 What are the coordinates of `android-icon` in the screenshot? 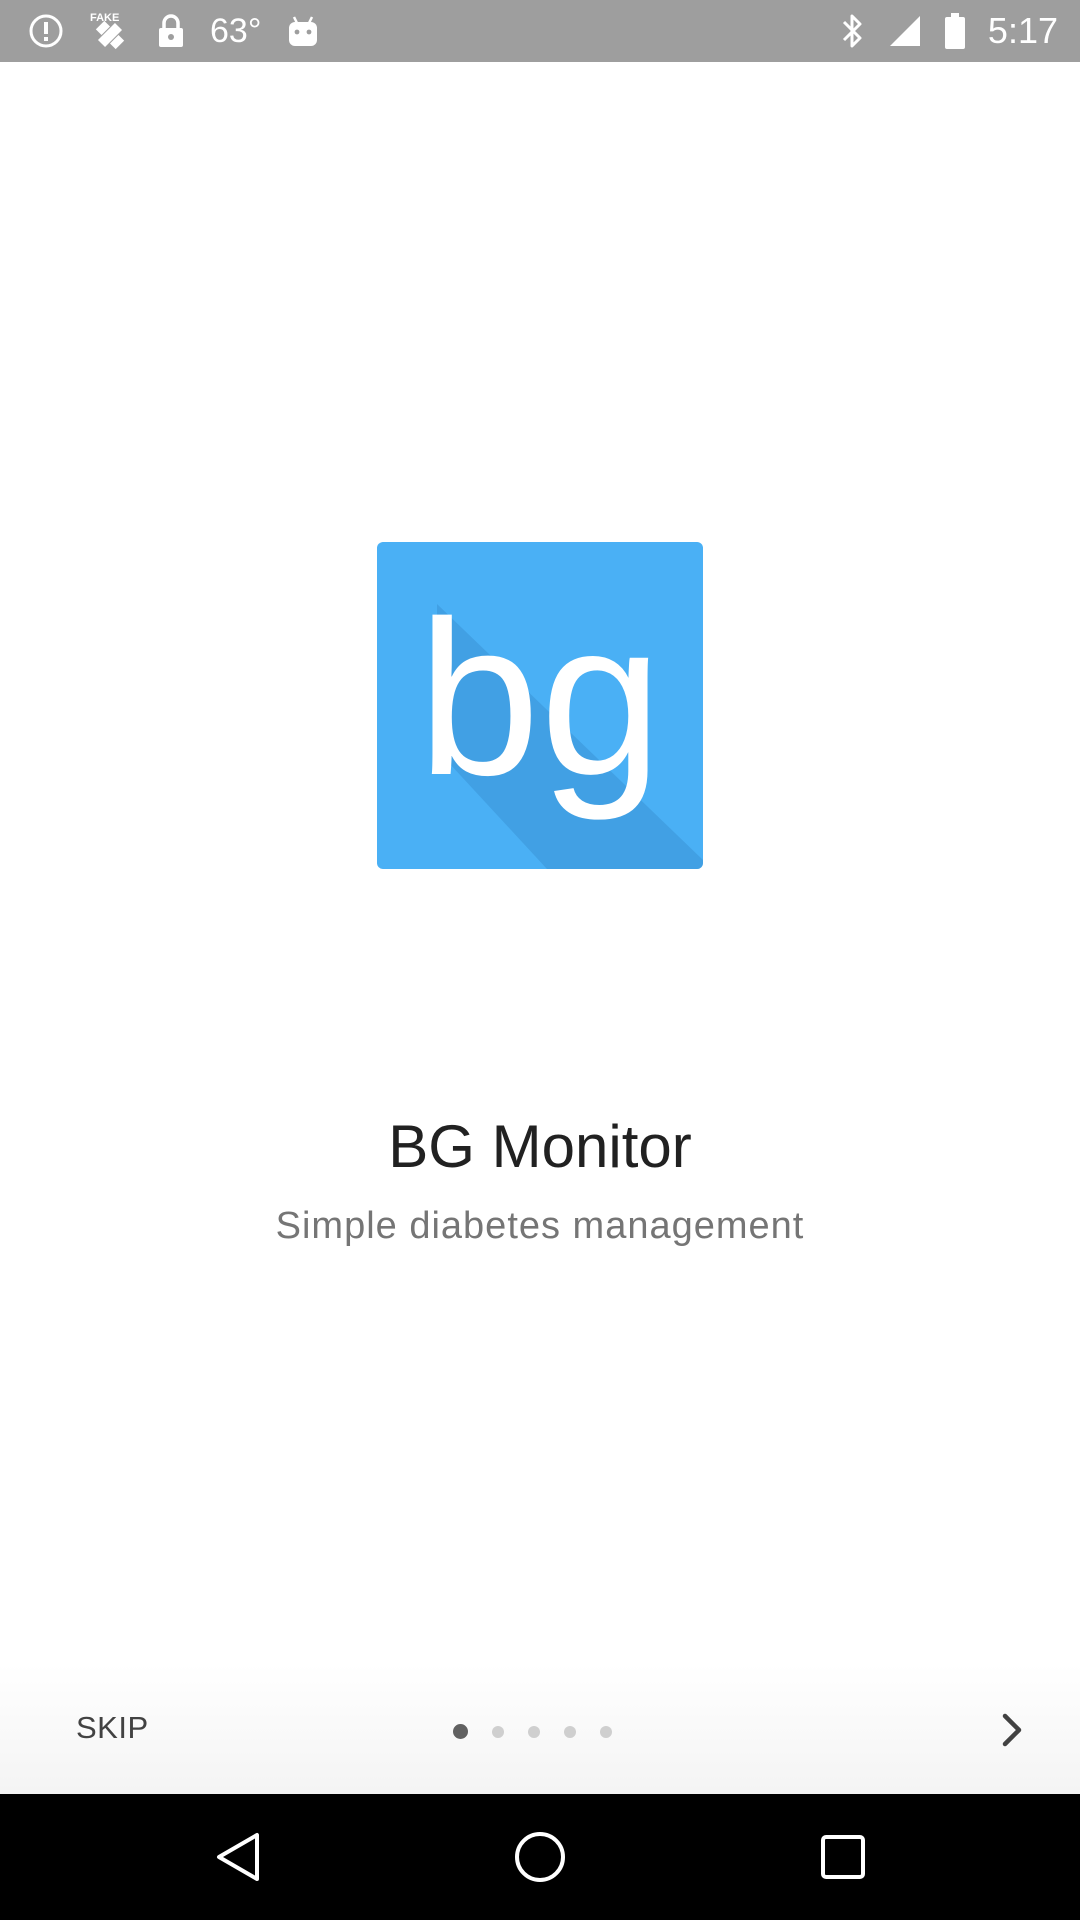 It's located at (303, 31).